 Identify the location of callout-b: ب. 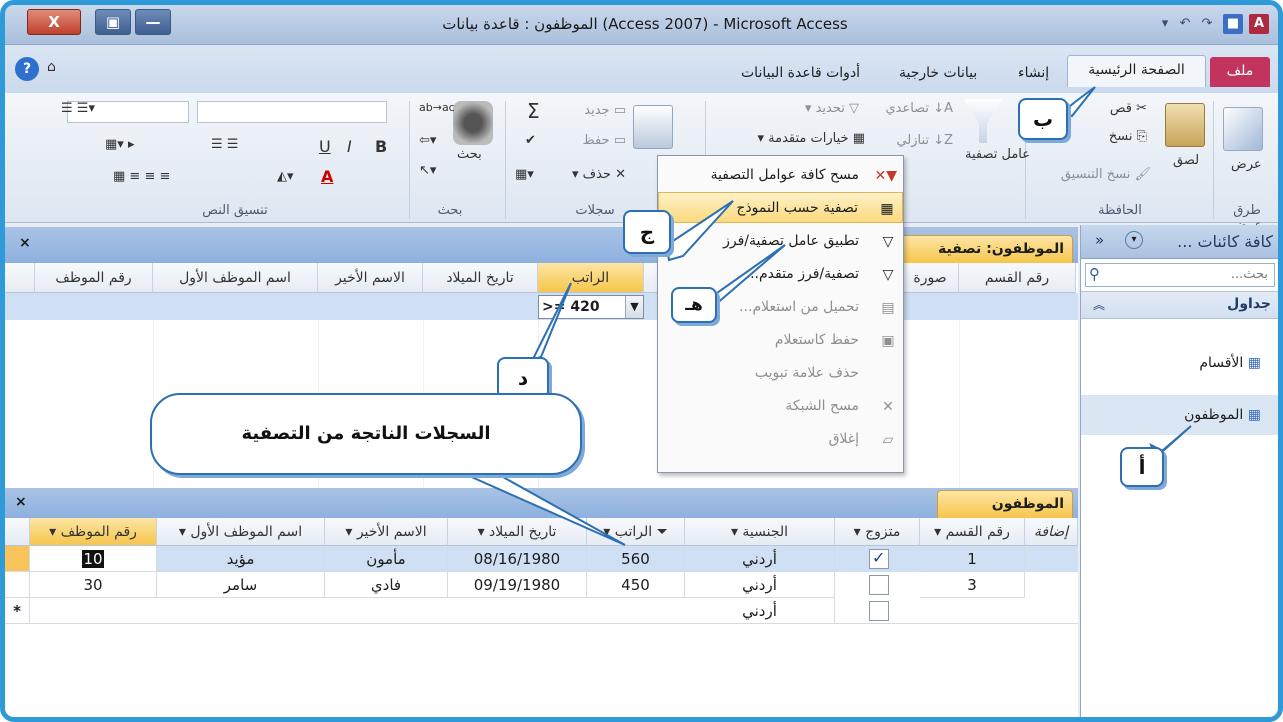
(1043, 119).